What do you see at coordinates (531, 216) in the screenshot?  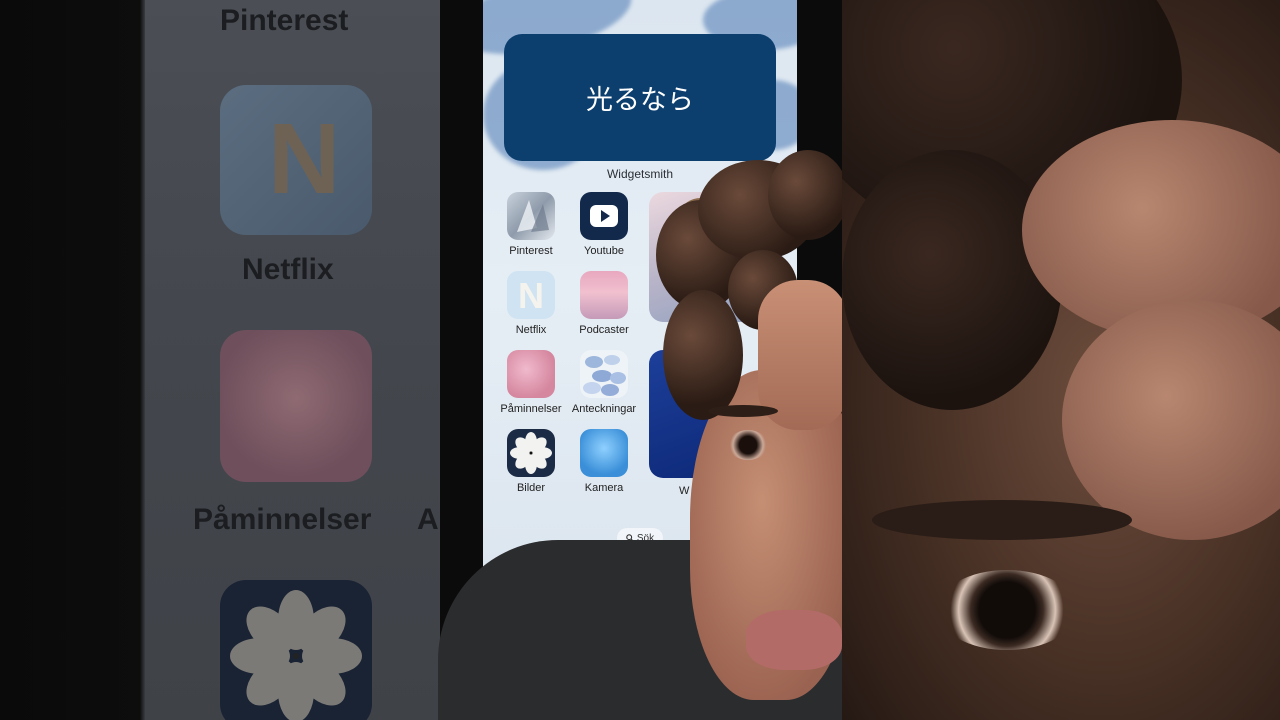 I see `pinterest-crystal-icon` at bounding box center [531, 216].